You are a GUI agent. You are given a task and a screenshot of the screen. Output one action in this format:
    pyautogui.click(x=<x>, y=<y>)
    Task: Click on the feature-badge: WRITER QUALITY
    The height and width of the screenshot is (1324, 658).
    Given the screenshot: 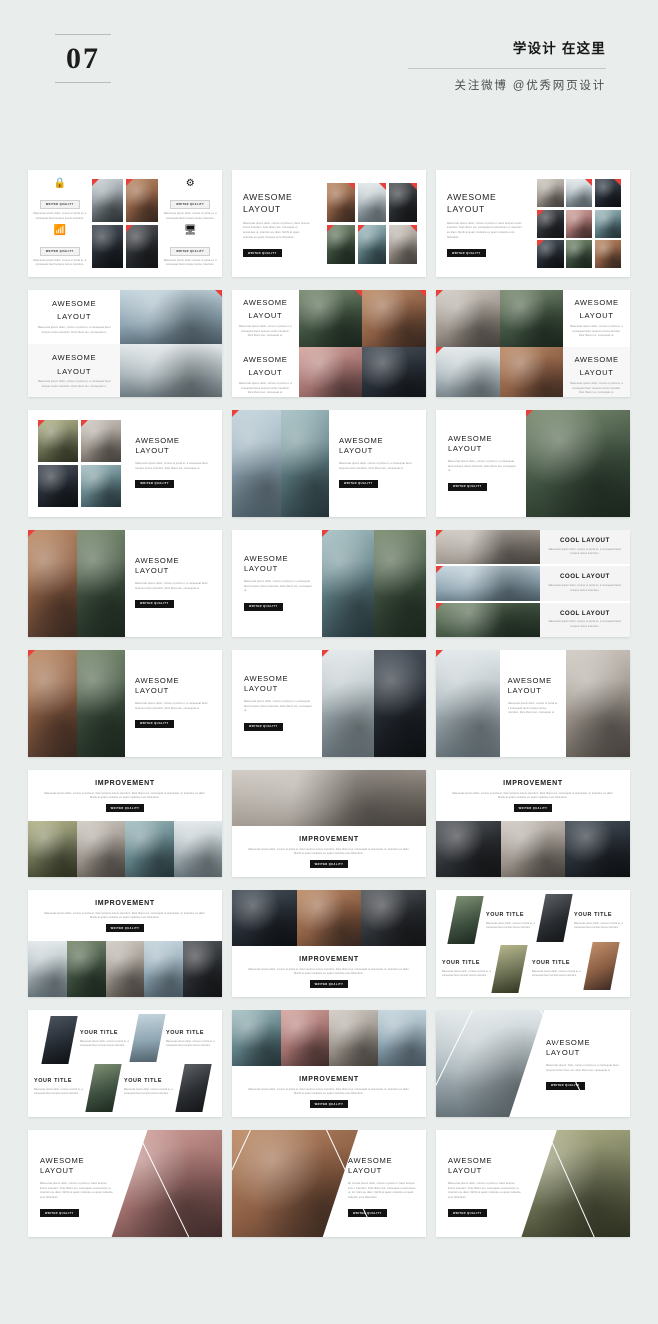 What is the action you would take?
    pyautogui.click(x=190, y=204)
    